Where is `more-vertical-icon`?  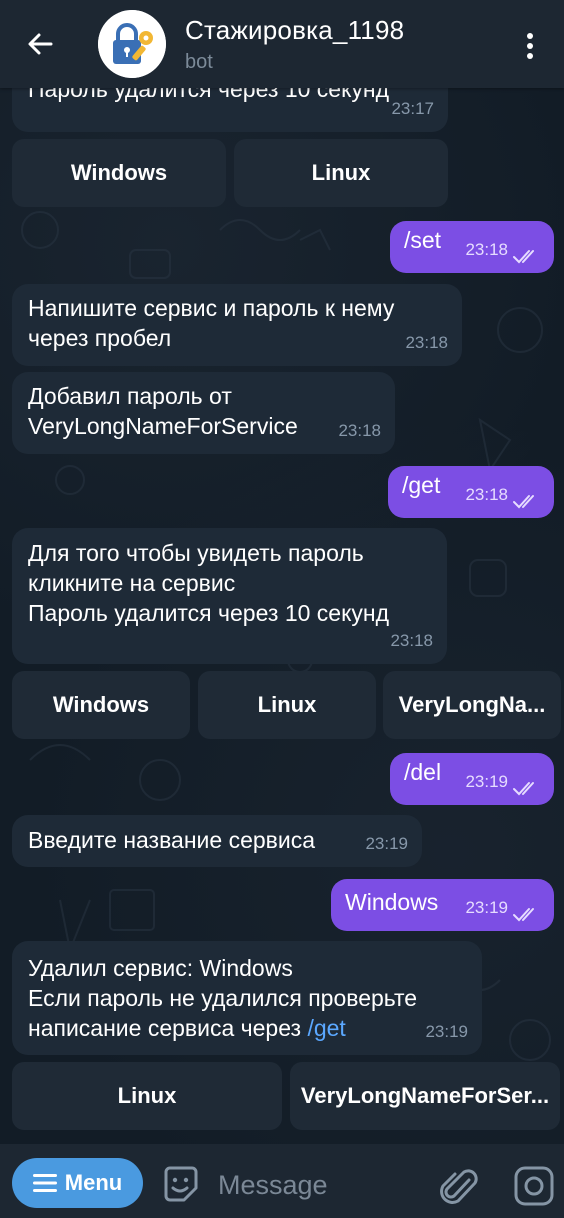 more-vertical-icon is located at coordinates (530, 46).